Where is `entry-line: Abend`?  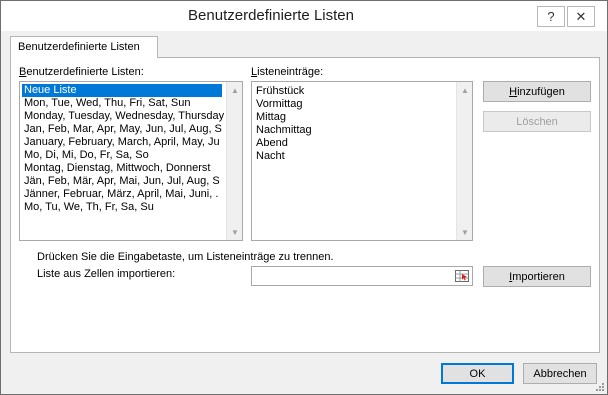
entry-line: Abend is located at coordinates (272, 143).